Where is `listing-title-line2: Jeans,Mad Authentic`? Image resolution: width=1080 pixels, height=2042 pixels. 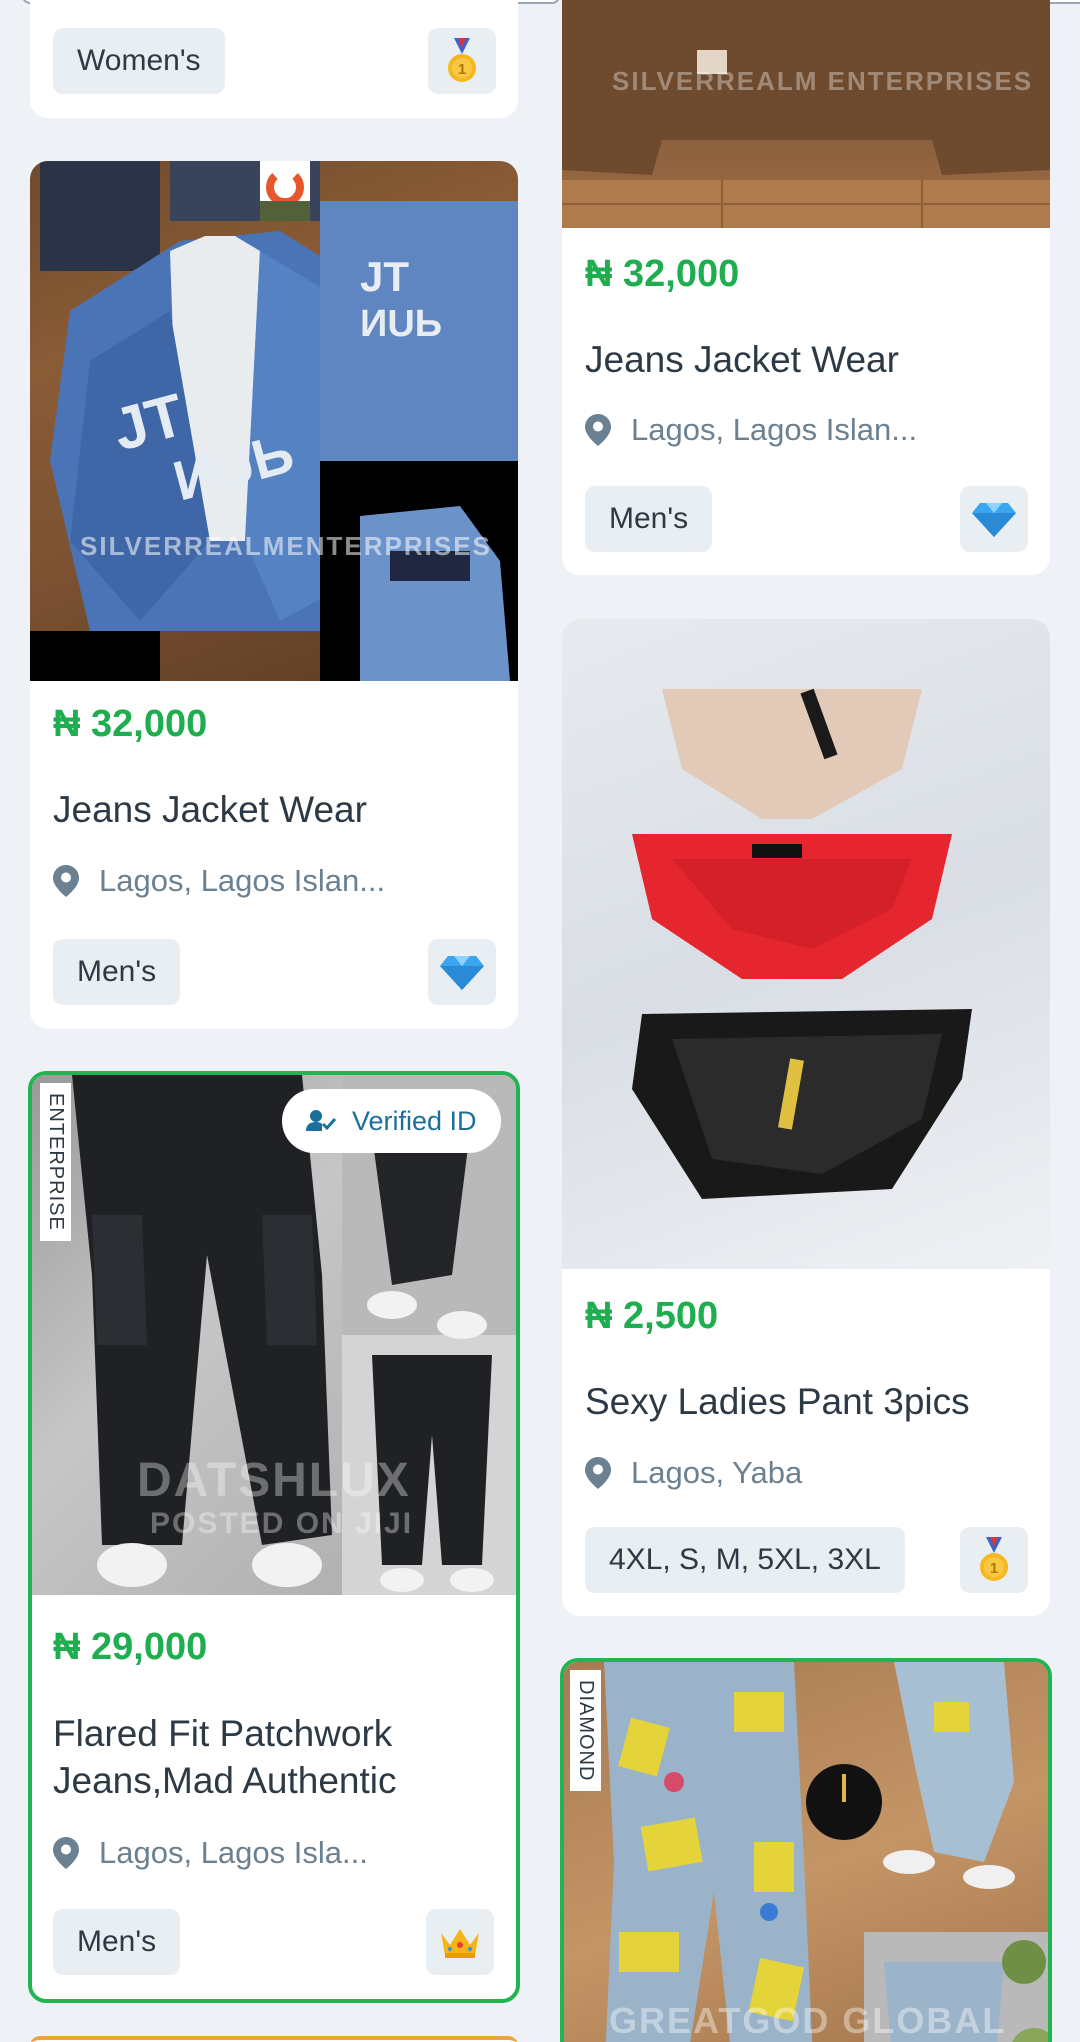 listing-title-line2: Jeans,Mad Authentic is located at coordinates (225, 1780).